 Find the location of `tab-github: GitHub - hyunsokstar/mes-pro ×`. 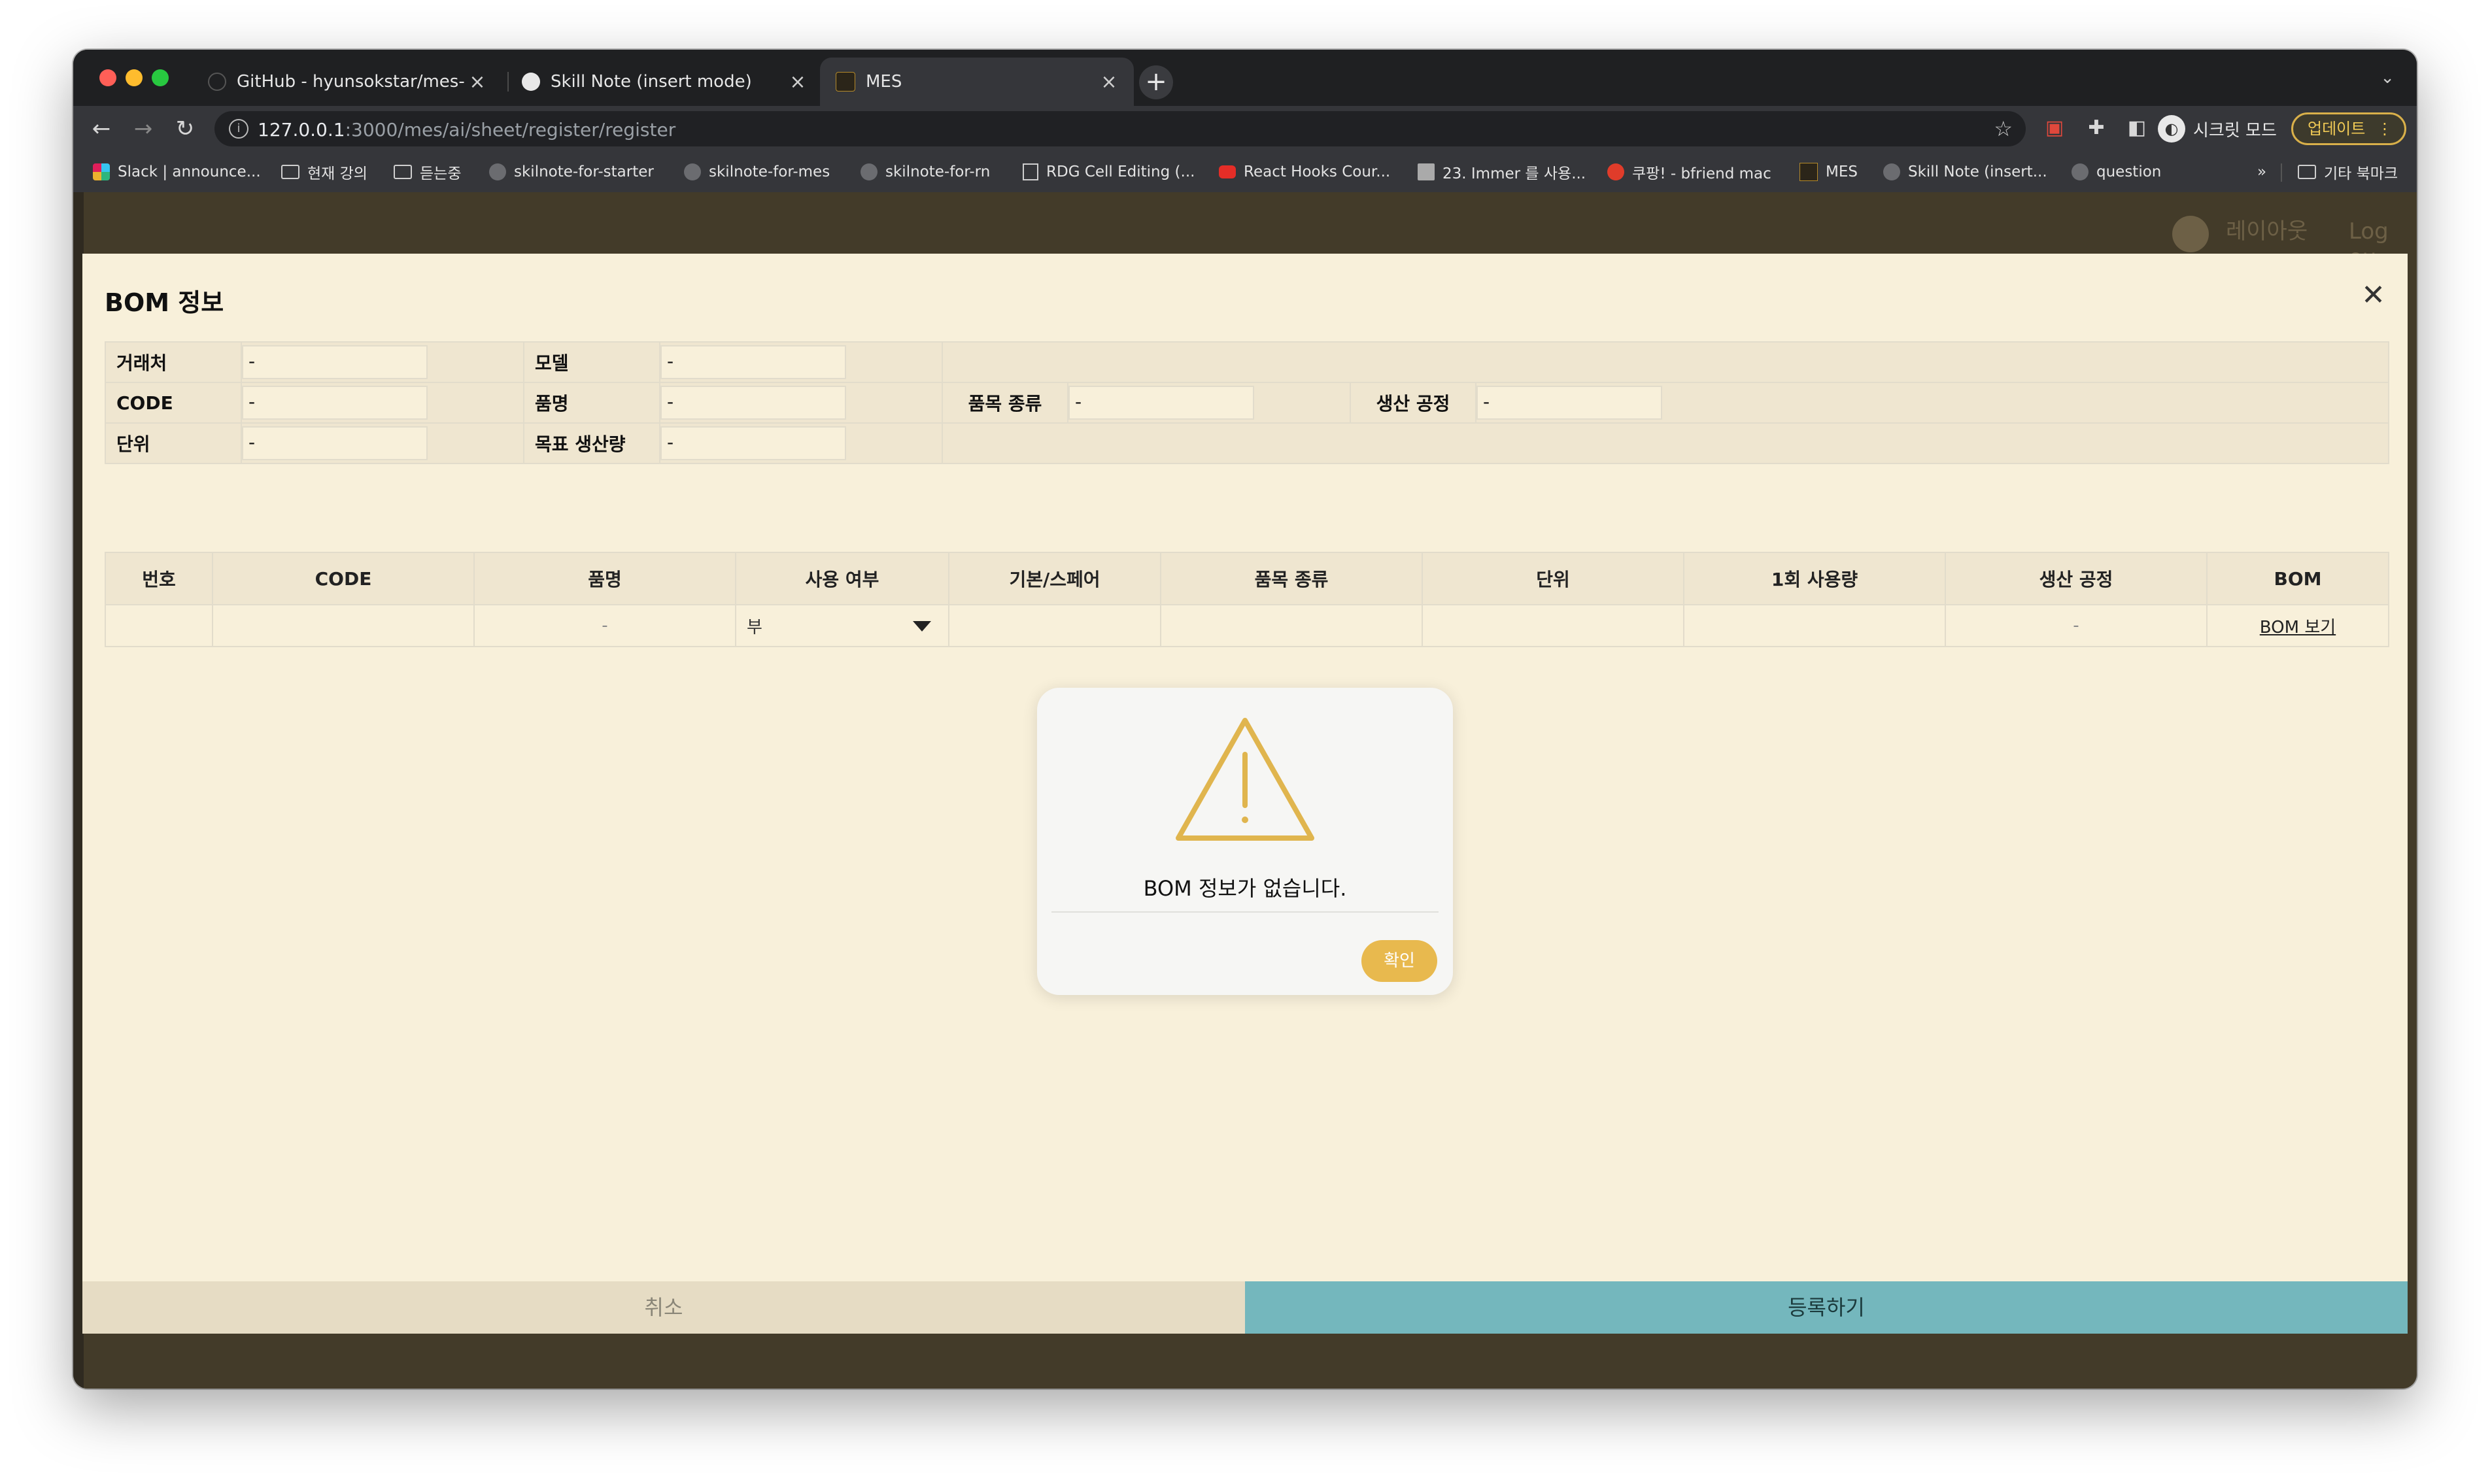

tab-github: GitHub - hyunsokstar/mes-pro × is located at coordinates (345, 82).